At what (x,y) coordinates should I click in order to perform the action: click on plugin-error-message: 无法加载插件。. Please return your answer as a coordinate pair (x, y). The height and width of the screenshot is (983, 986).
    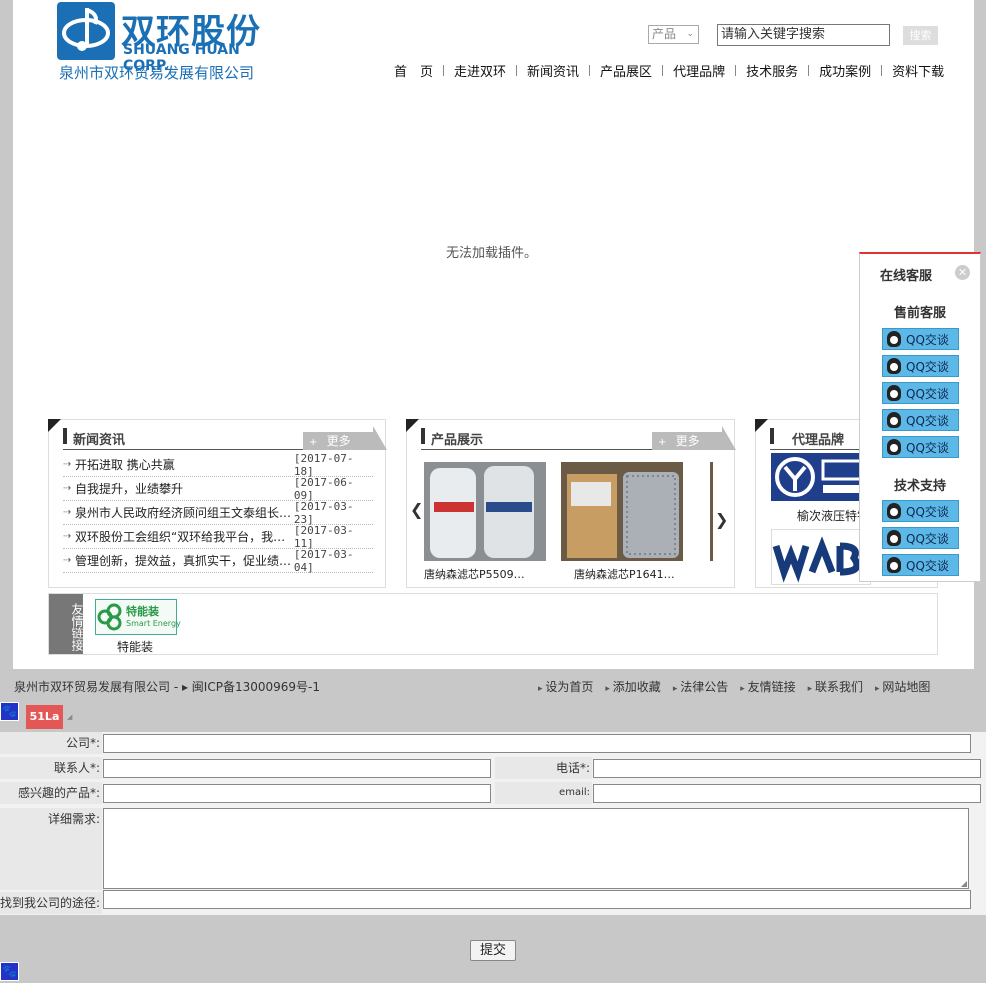
    Looking at the image, I should click on (492, 253).